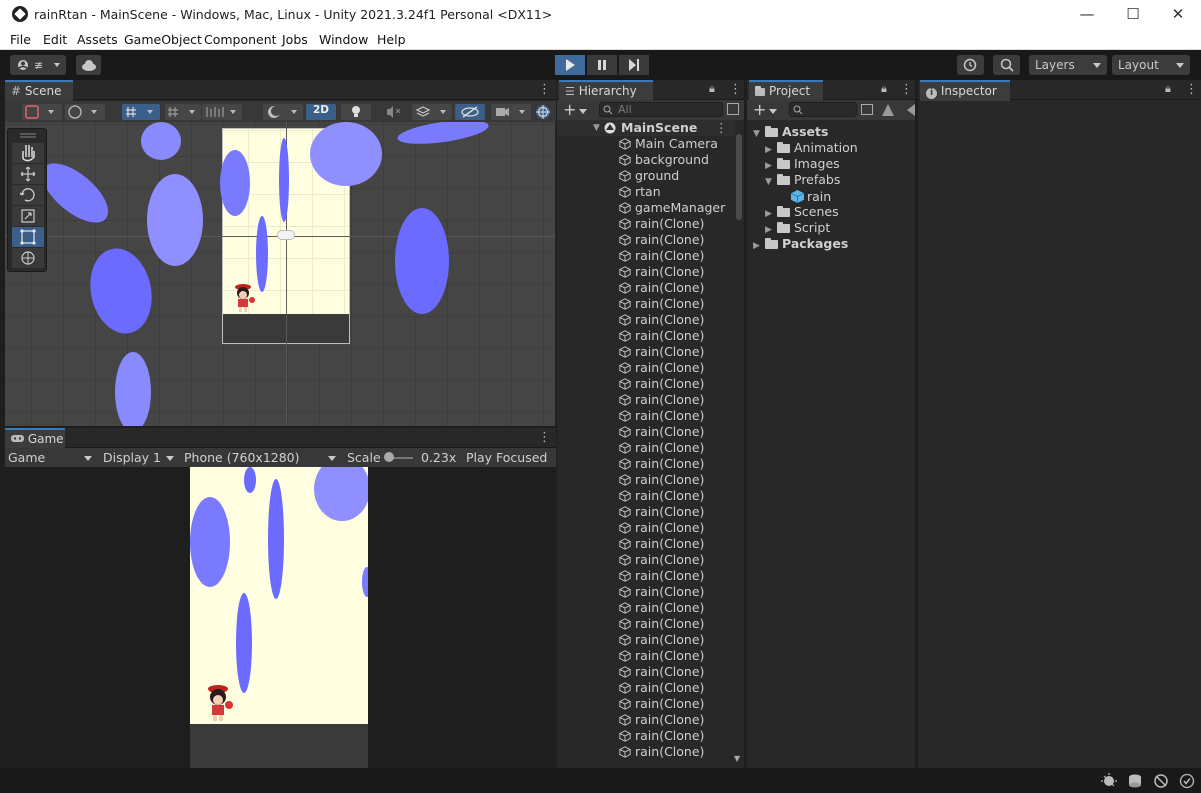 The height and width of the screenshot is (793, 1201). I want to click on rain-prefab: rain, so click(810, 196).